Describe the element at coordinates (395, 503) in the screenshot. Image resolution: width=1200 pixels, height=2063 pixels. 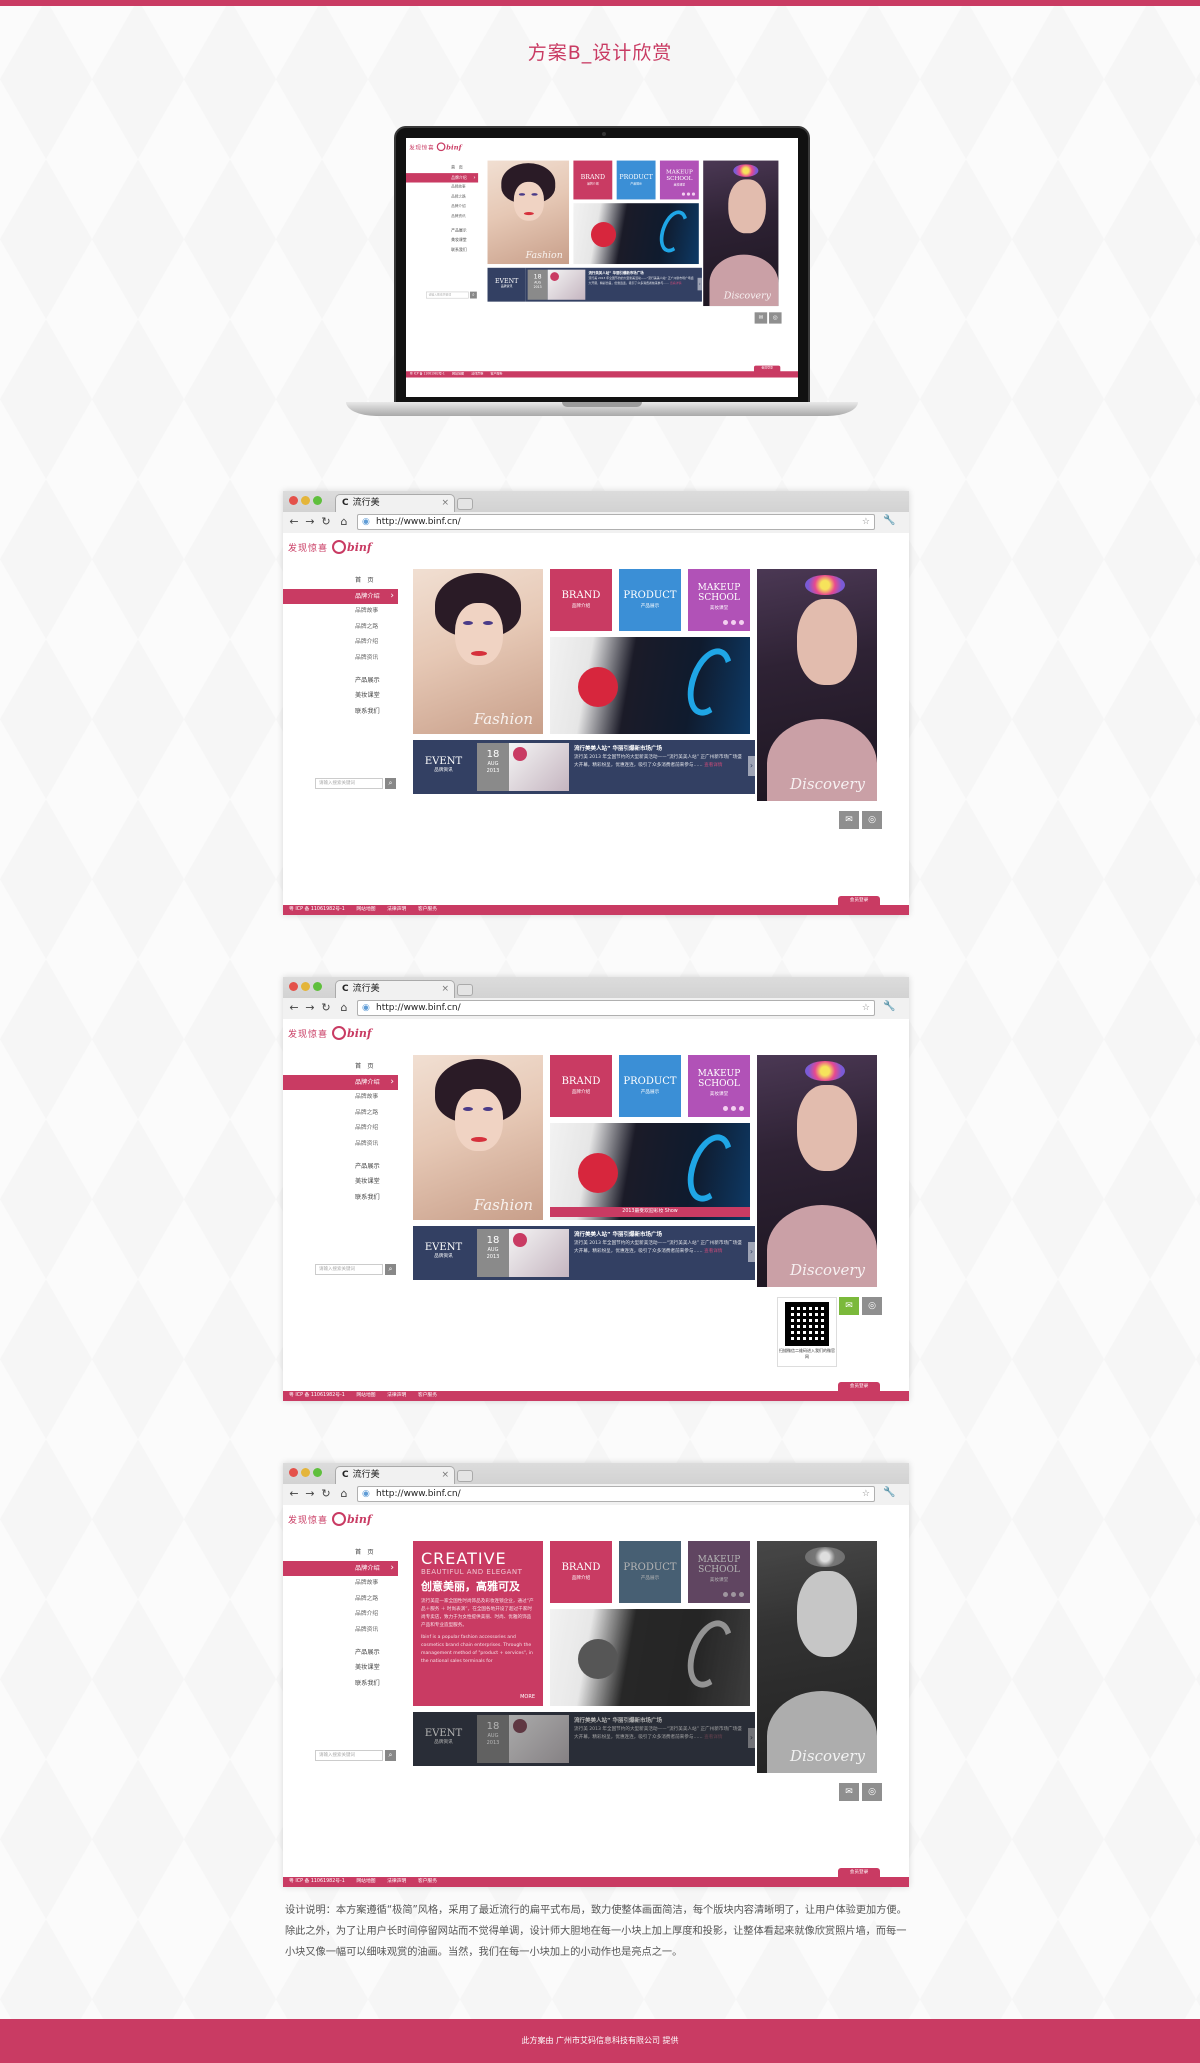
I see `browser-tab: C 流行美 ×` at that location.